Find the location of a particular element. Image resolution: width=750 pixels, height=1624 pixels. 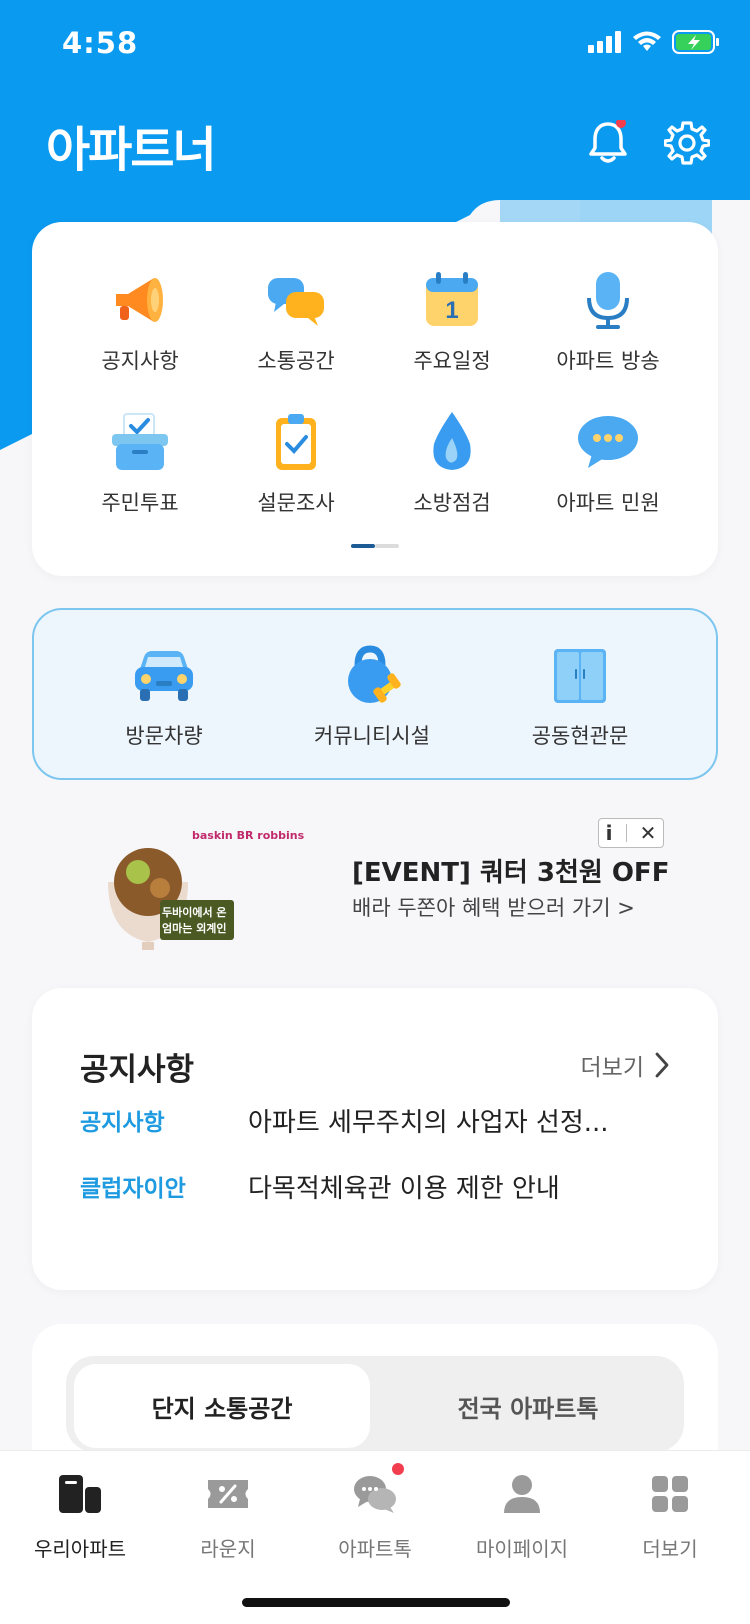

quick-item-visitor-car: 방문차량 is located at coordinates (164, 696).